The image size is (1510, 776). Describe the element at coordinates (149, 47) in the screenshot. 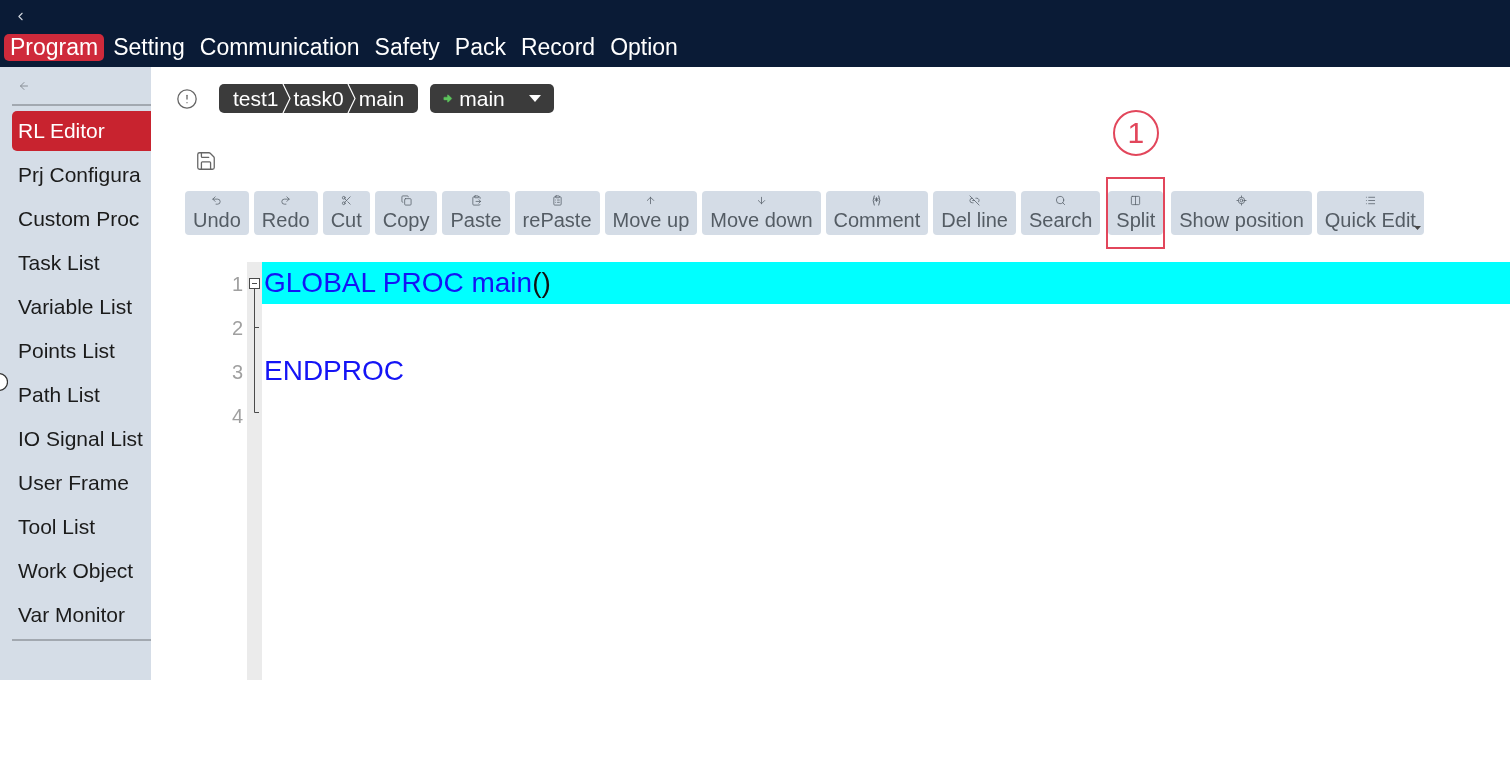

I see `menu-item: Setting` at that location.